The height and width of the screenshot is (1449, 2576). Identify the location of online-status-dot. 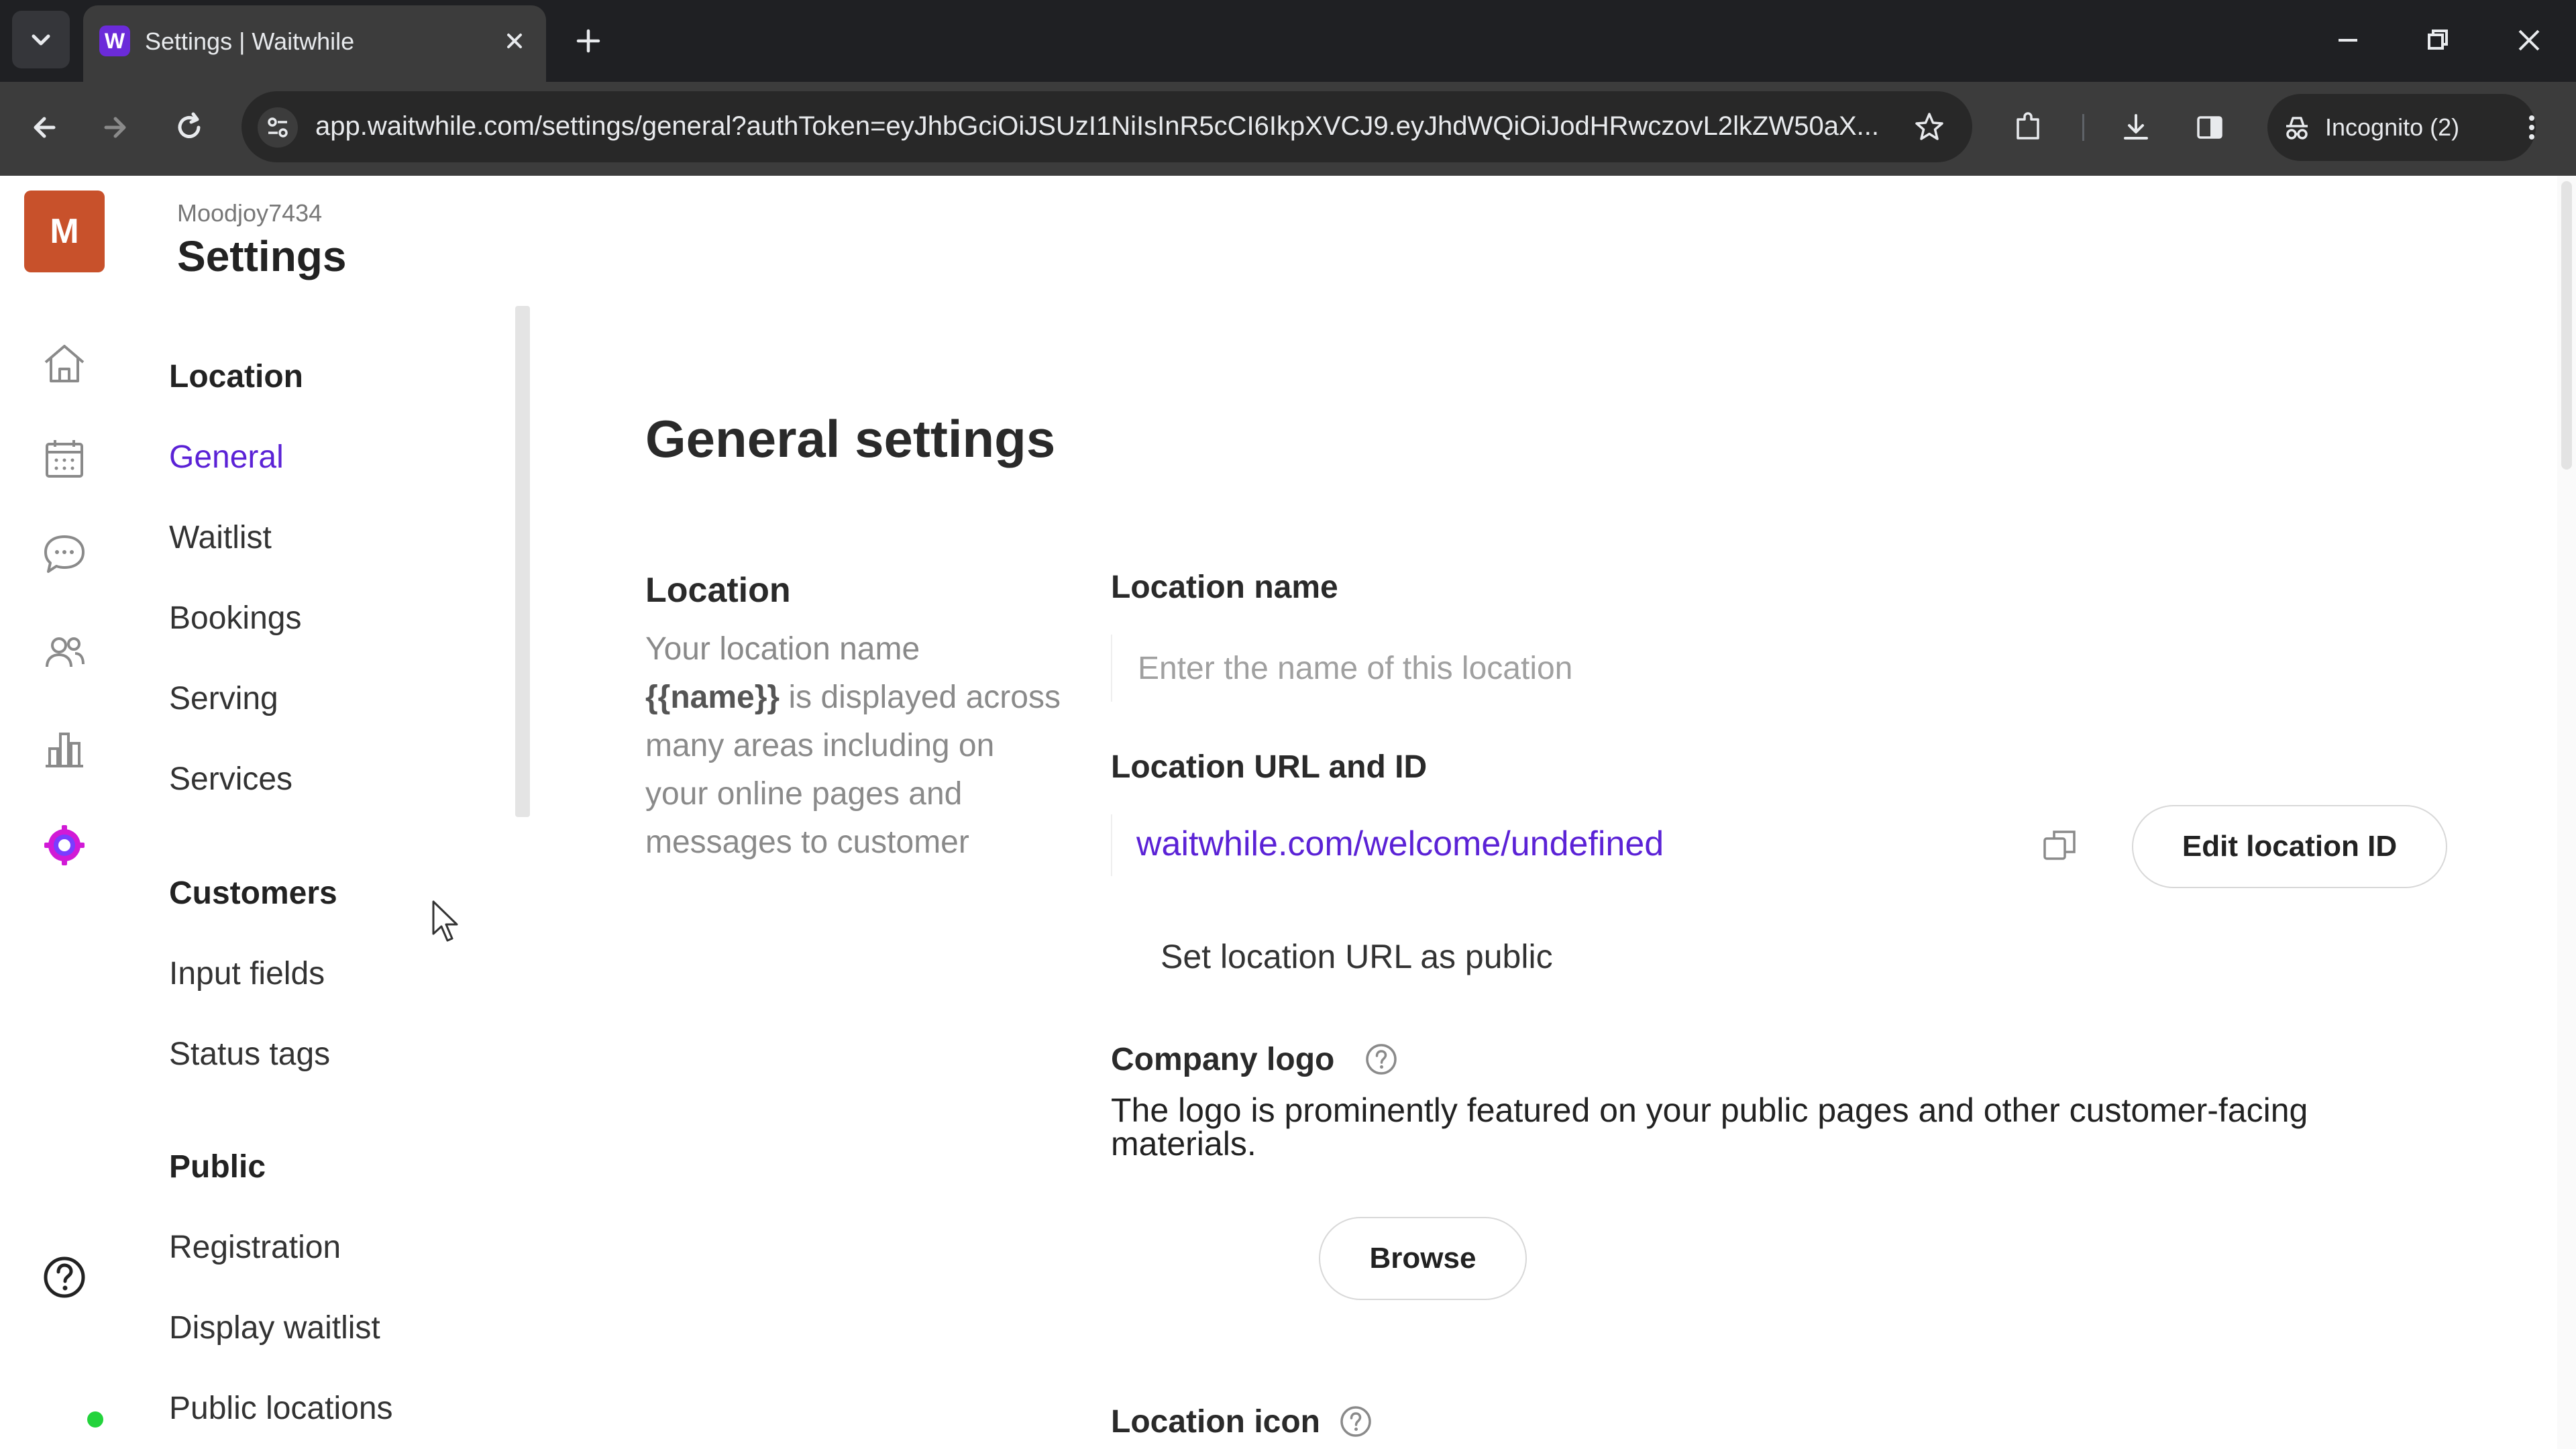
(95, 1419).